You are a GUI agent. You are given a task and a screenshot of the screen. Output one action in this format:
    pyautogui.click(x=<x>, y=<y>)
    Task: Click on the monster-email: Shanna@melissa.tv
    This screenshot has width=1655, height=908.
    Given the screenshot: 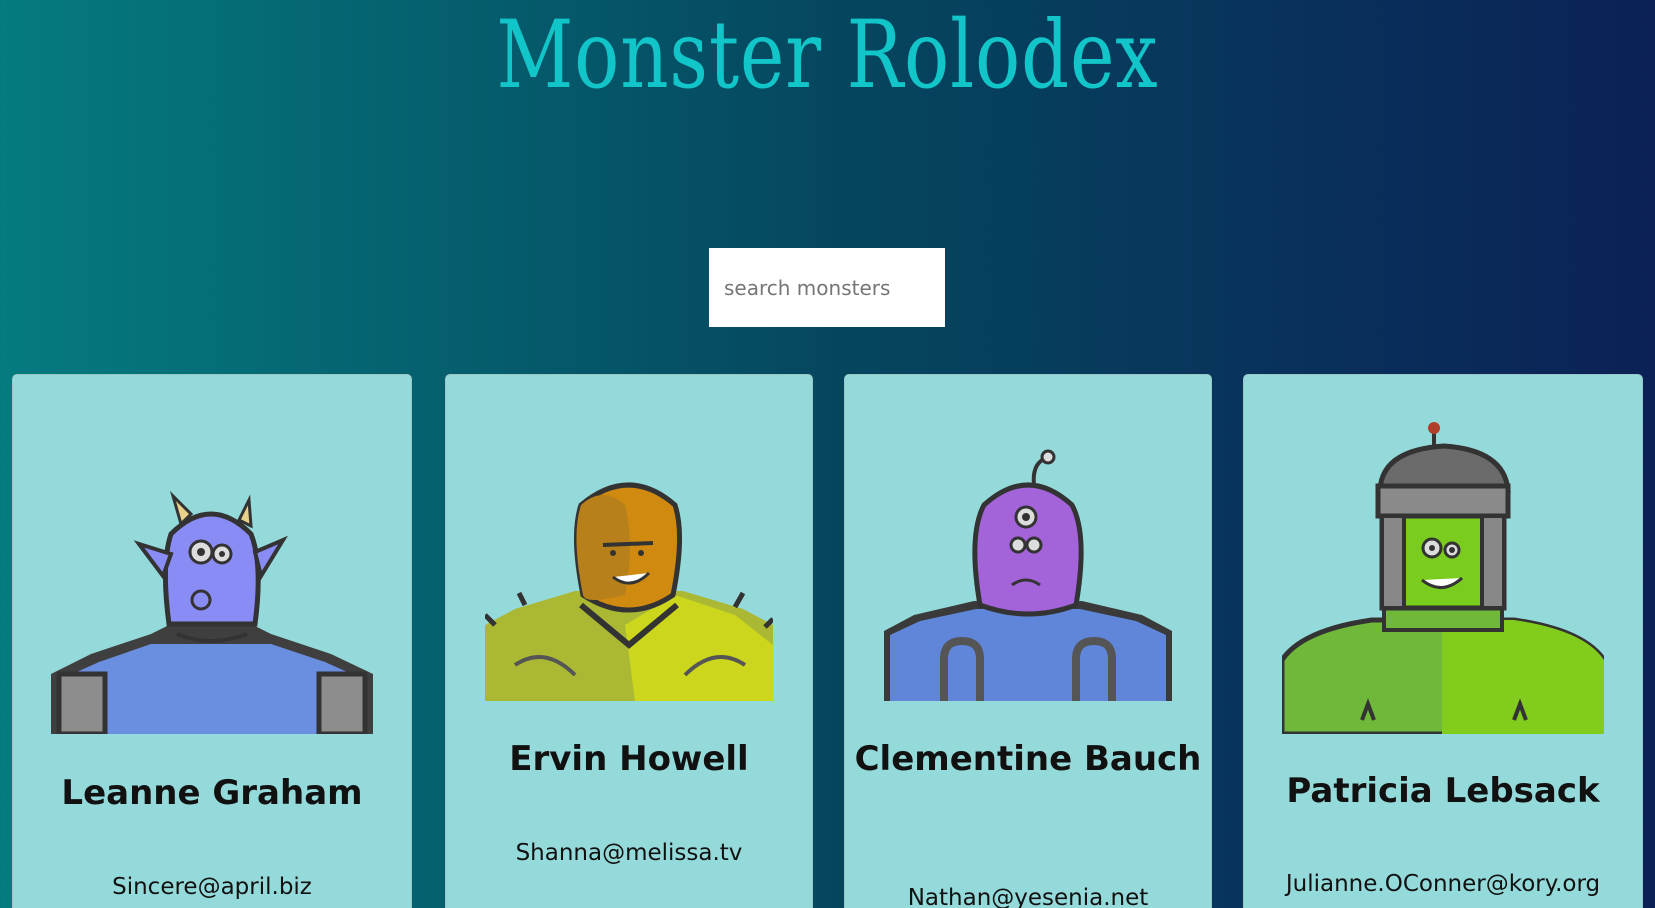 What is the action you would take?
    pyautogui.click(x=629, y=853)
    